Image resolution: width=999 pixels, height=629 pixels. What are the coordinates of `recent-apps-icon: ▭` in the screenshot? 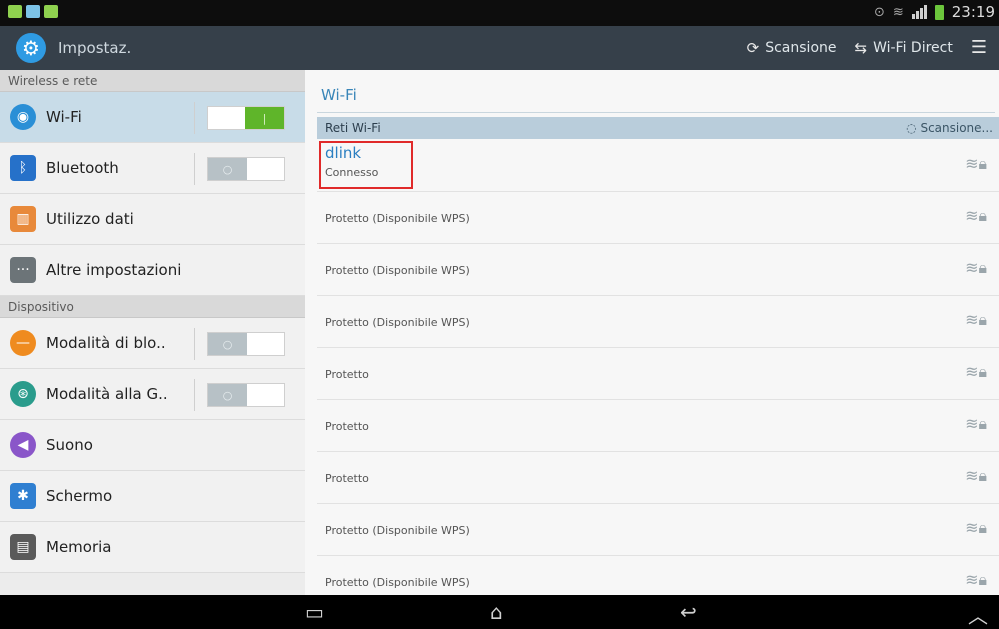 It's located at (314, 612).